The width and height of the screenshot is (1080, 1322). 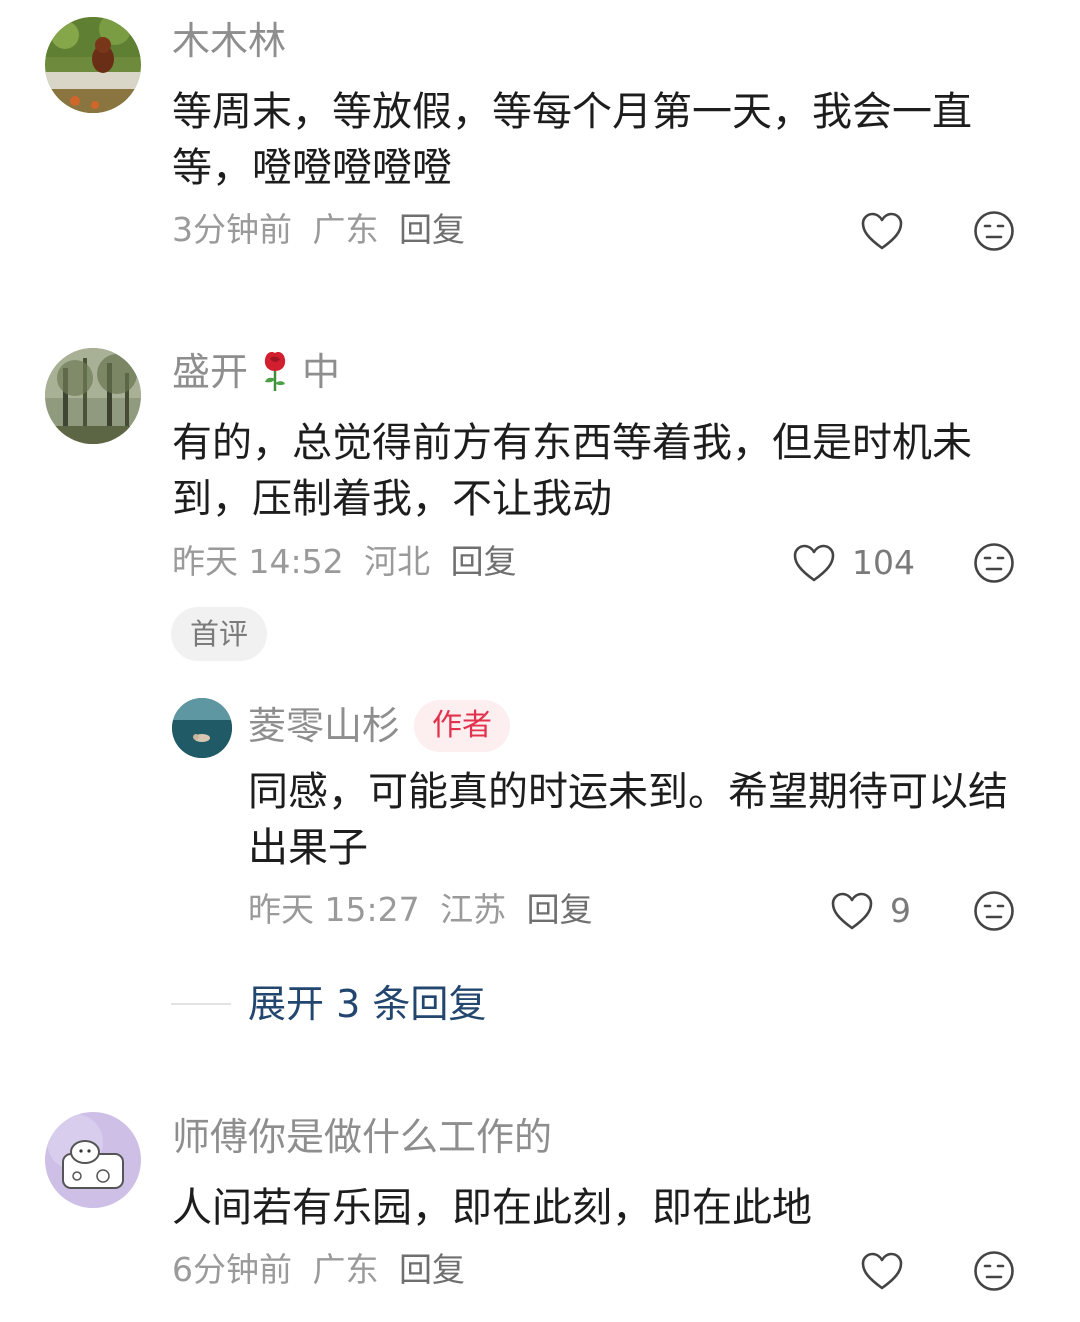 I want to click on comment-username: 师傅你是做什么工作的, so click(x=362, y=1137).